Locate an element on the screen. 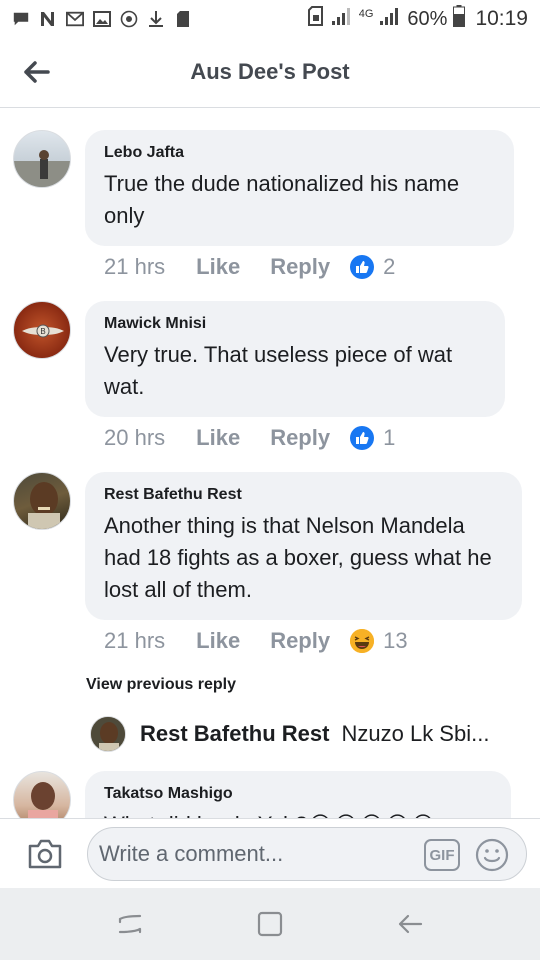 This screenshot has height=960, width=540. notification-icons is located at coordinates (102, 19).